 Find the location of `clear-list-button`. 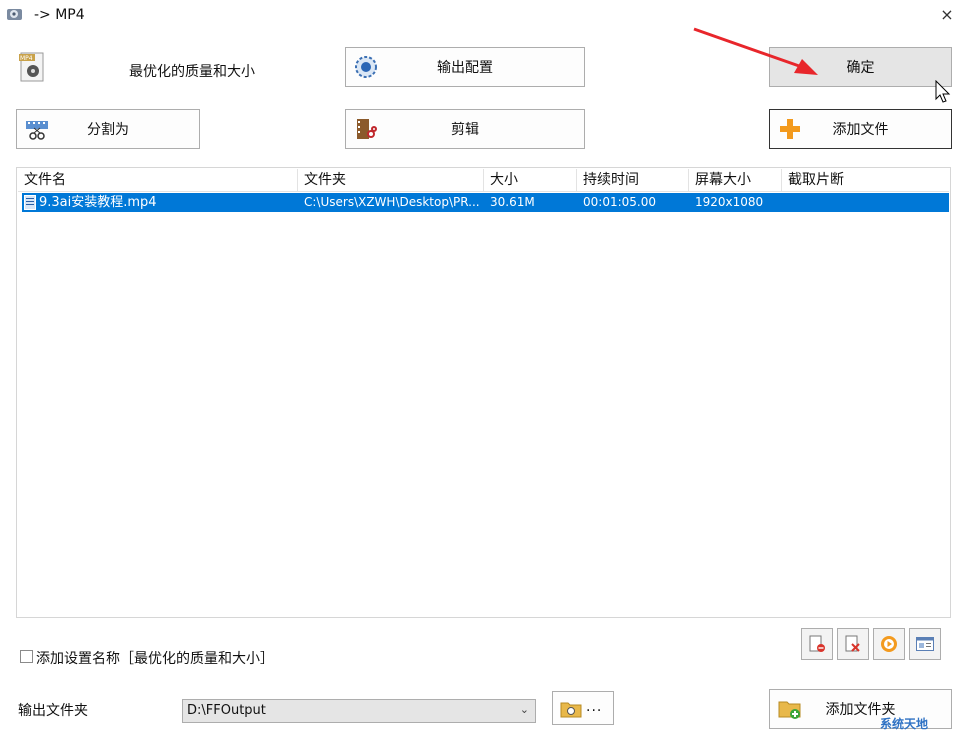

clear-list-button is located at coordinates (853, 644).